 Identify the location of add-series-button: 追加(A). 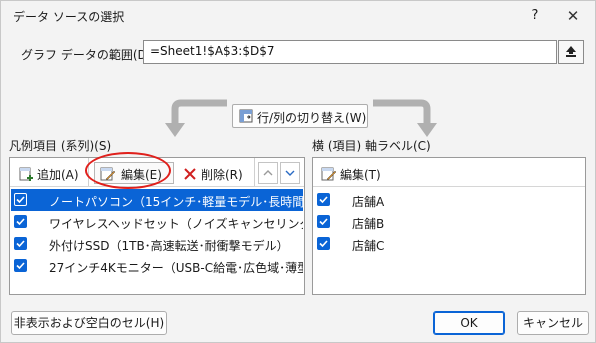
(49, 173).